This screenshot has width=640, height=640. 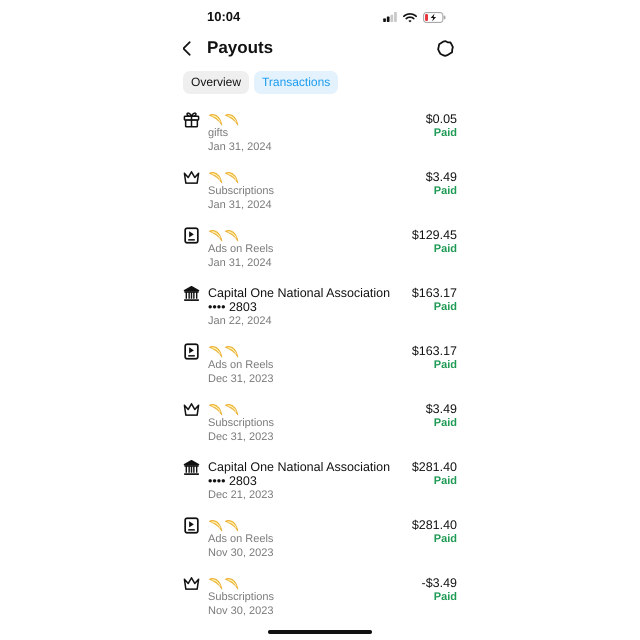 I want to click on transaction-category: gifts, so click(x=218, y=133).